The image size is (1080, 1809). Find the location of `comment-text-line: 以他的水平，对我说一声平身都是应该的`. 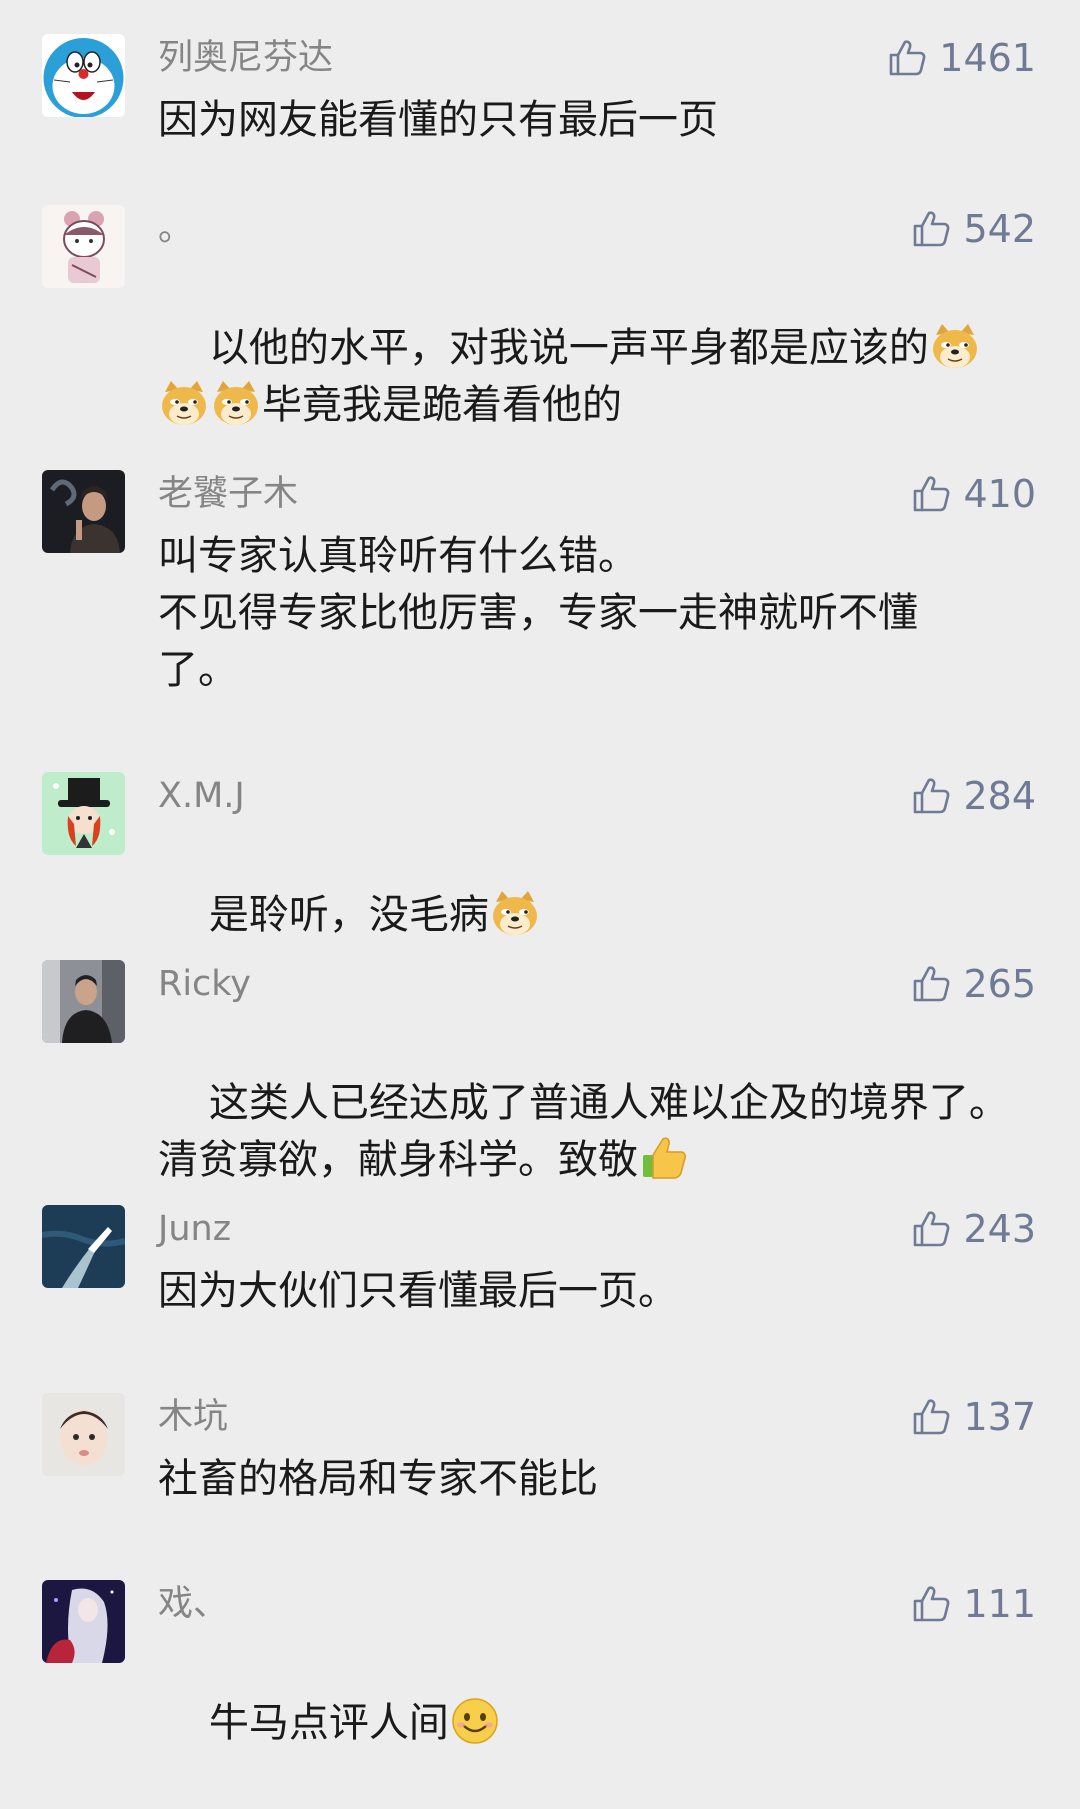

comment-text-line: 以他的水平，对我说一声平身都是应该的 is located at coordinates (568, 348).